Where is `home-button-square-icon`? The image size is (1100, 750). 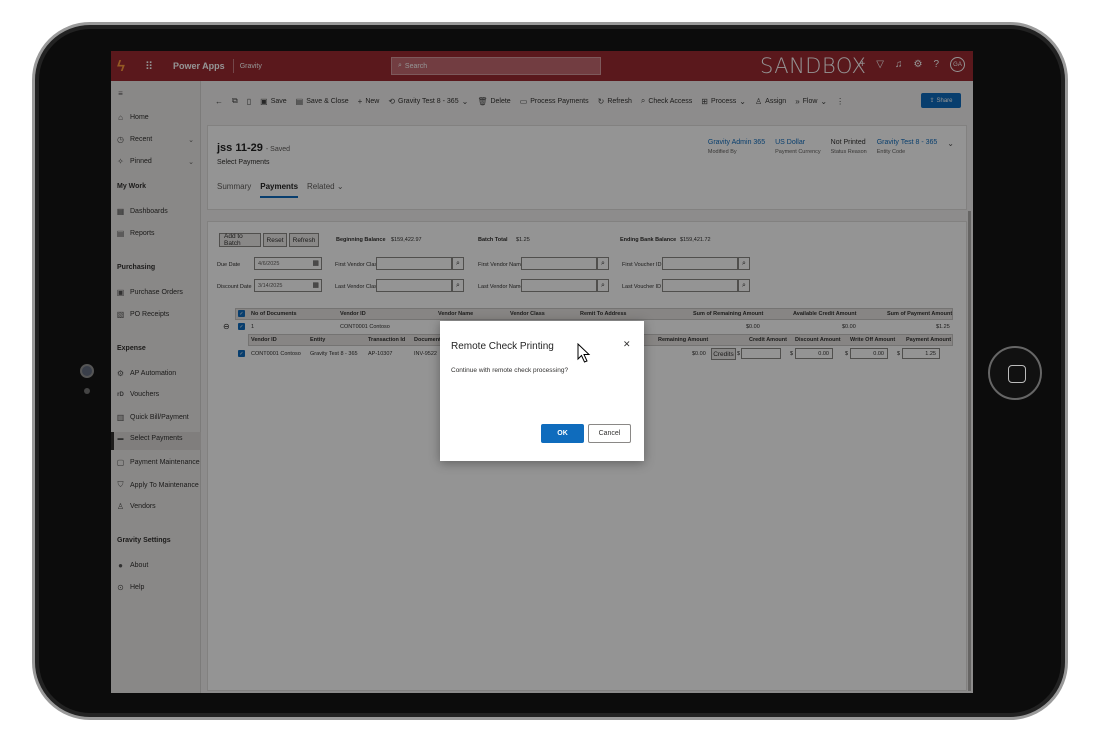 home-button-square-icon is located at coordinates (1017, 374).